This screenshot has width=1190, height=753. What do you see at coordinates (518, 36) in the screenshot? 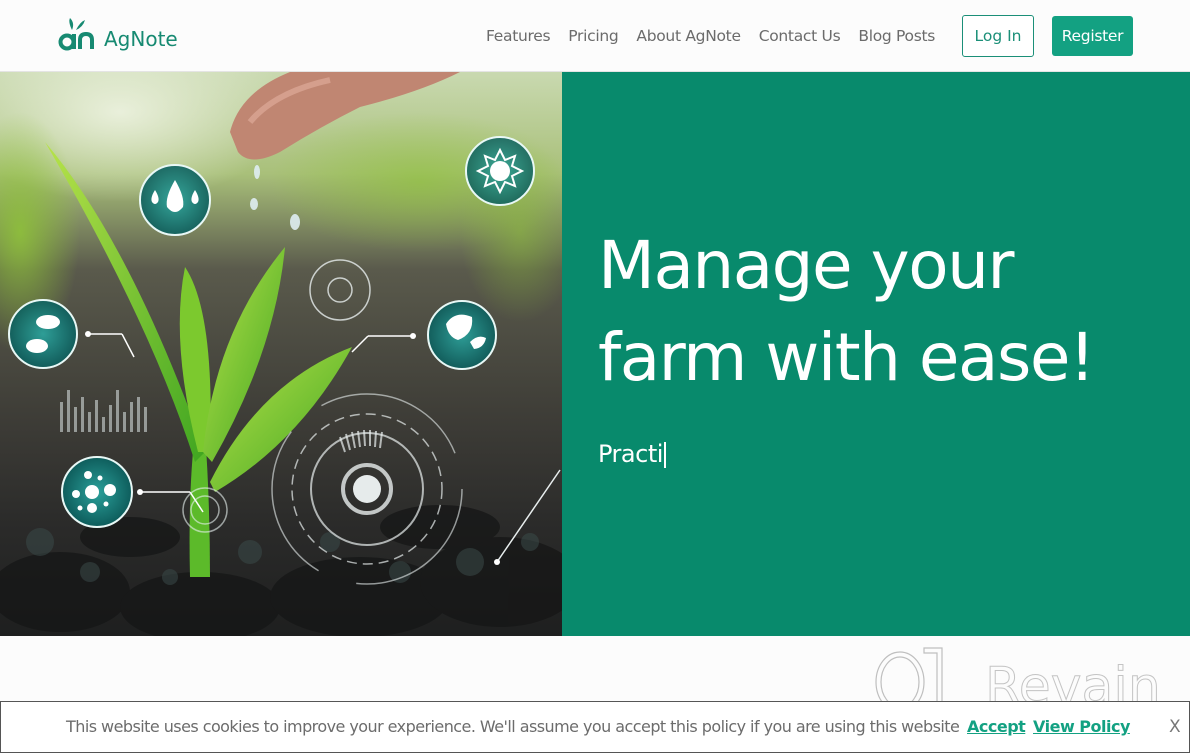
I see `nav-features: Features` at bounding box center [518, 36].